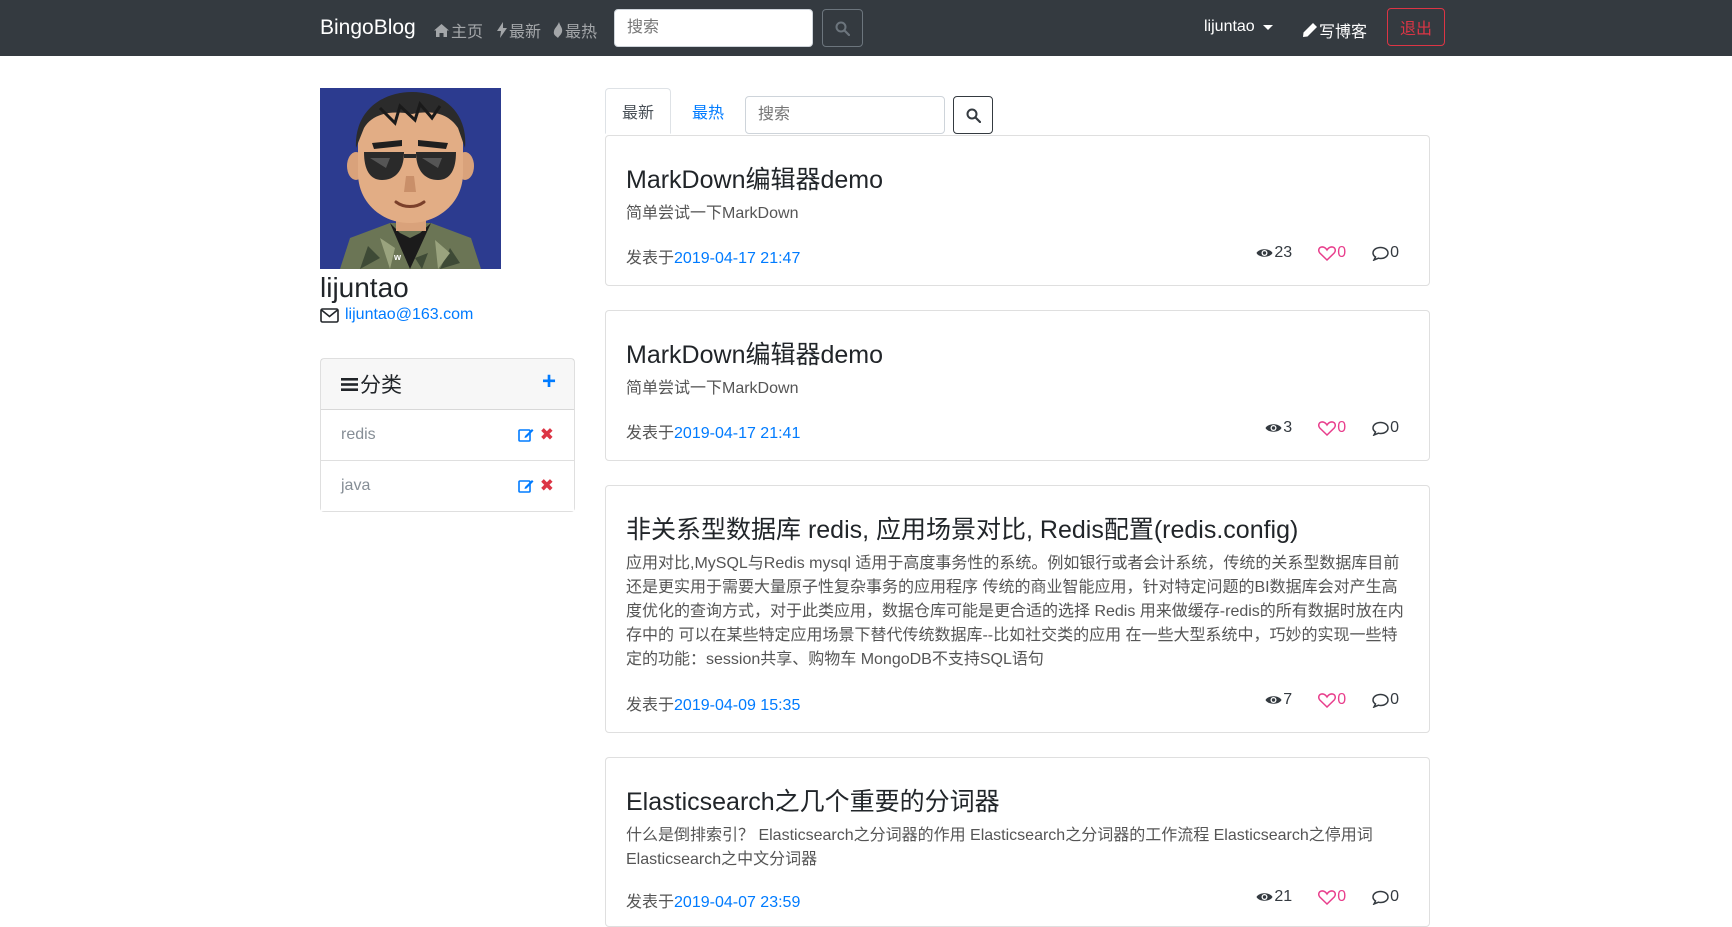  I want to click on views-count: 7, so click(1288, 699).